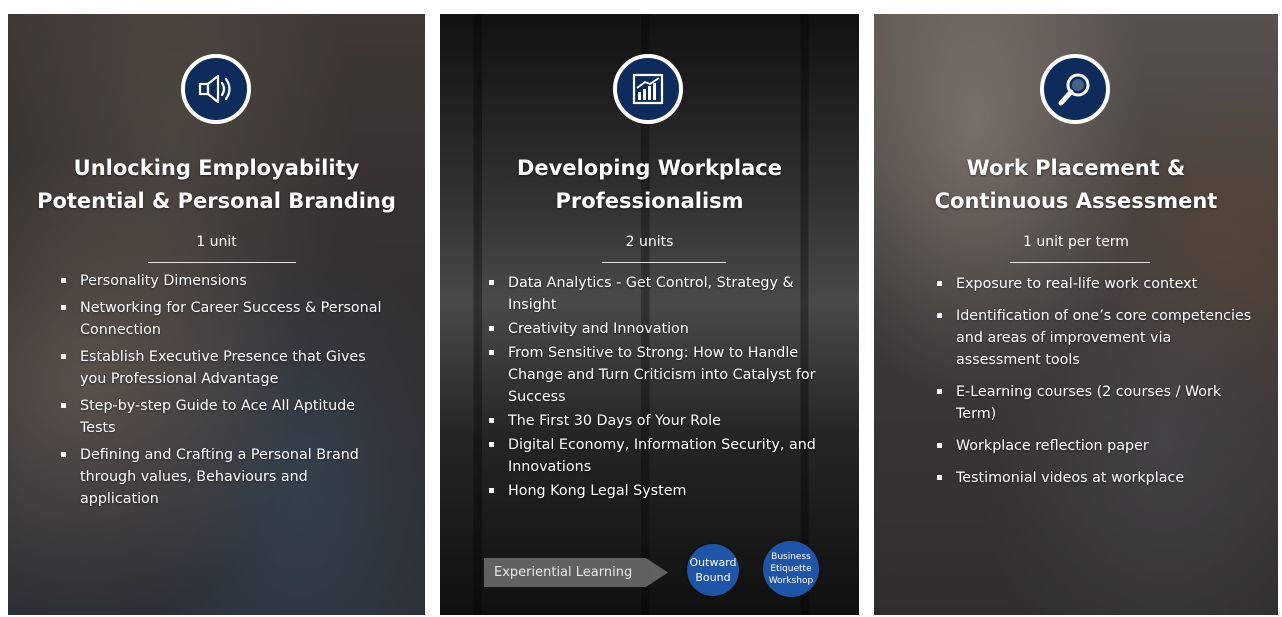 The width and height of the screenshot is (1282, 617). What do you see at coordinates (649, 201) in the screenshot?
I see `panel-title-line2: Professionalism` at bounding box center [649, 201].